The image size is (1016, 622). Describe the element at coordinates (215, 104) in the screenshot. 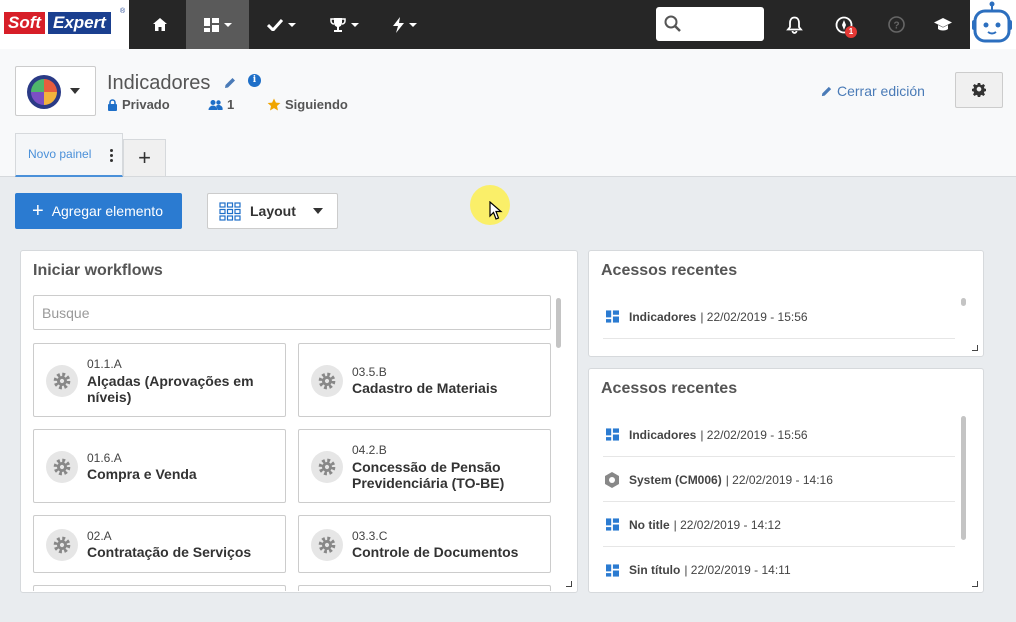

I see `users-icon` at that location.